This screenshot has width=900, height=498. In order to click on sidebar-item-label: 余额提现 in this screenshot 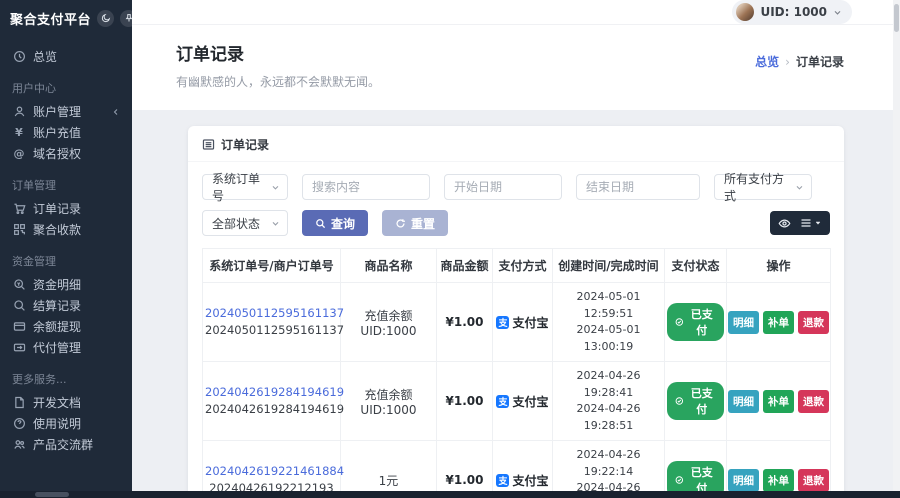, I will do `click(57, 327)`.